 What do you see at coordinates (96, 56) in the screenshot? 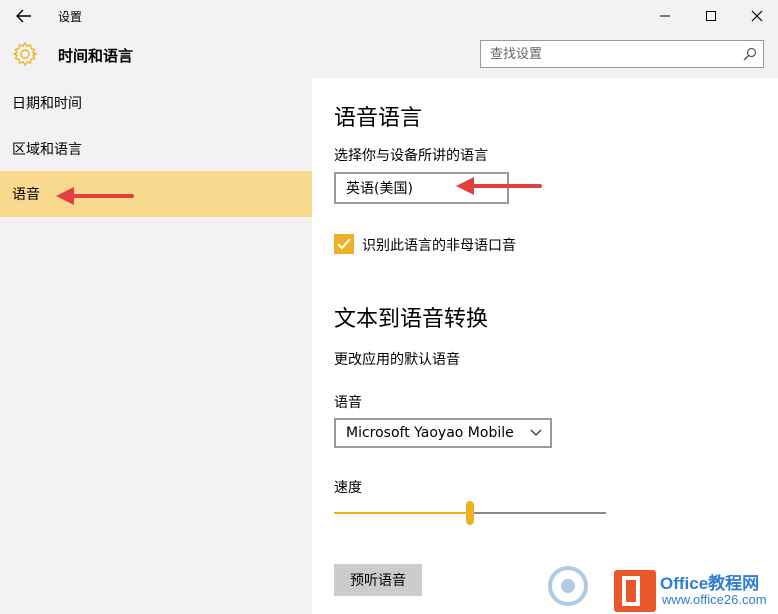
I see `page-title: 时间和语言` at bounding box center [96, 56].